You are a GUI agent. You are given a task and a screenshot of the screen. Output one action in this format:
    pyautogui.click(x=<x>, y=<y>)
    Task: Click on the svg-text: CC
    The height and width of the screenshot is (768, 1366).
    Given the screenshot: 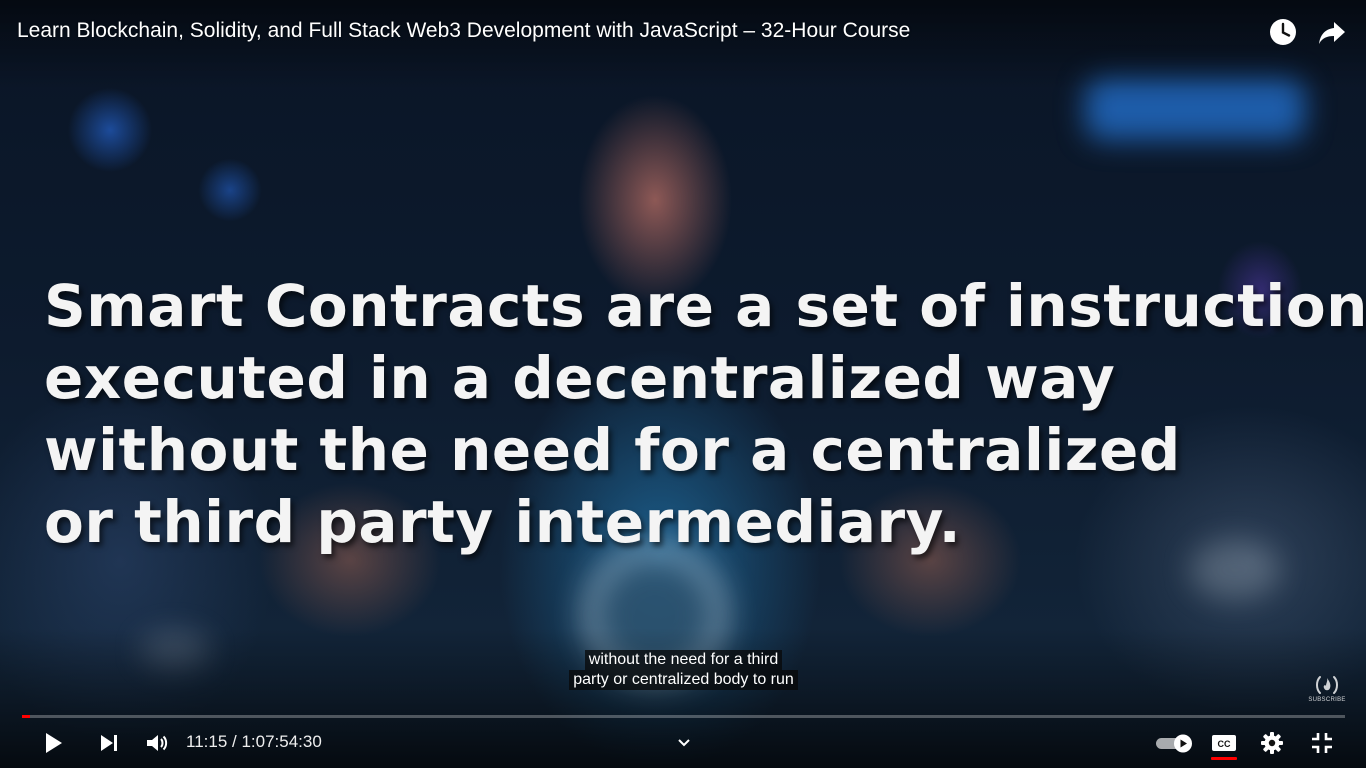 What is the action you would take?
    pyautogui.click(x=1224, y=744)
    